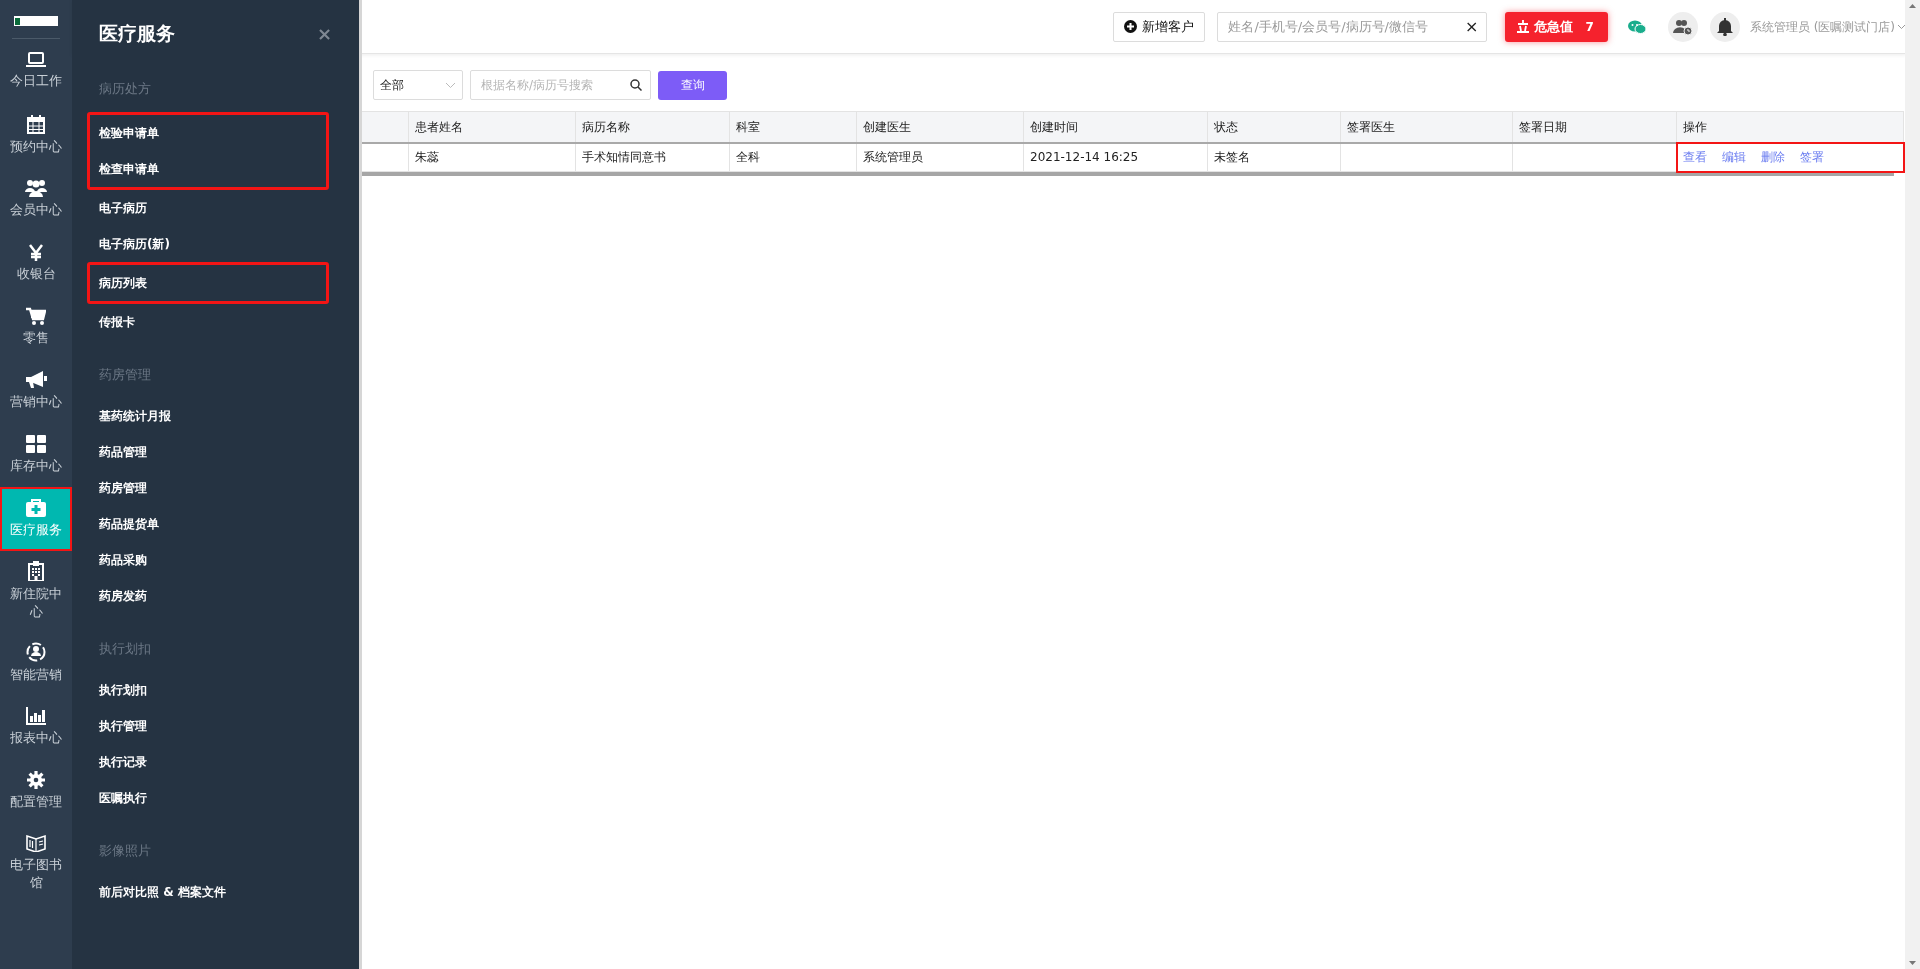 The image size is (1920, 969). What do you see at coordinates (229, 452) in the screenshot?
I see `menu-item: 药品管理` at bounding box center [229, 452].